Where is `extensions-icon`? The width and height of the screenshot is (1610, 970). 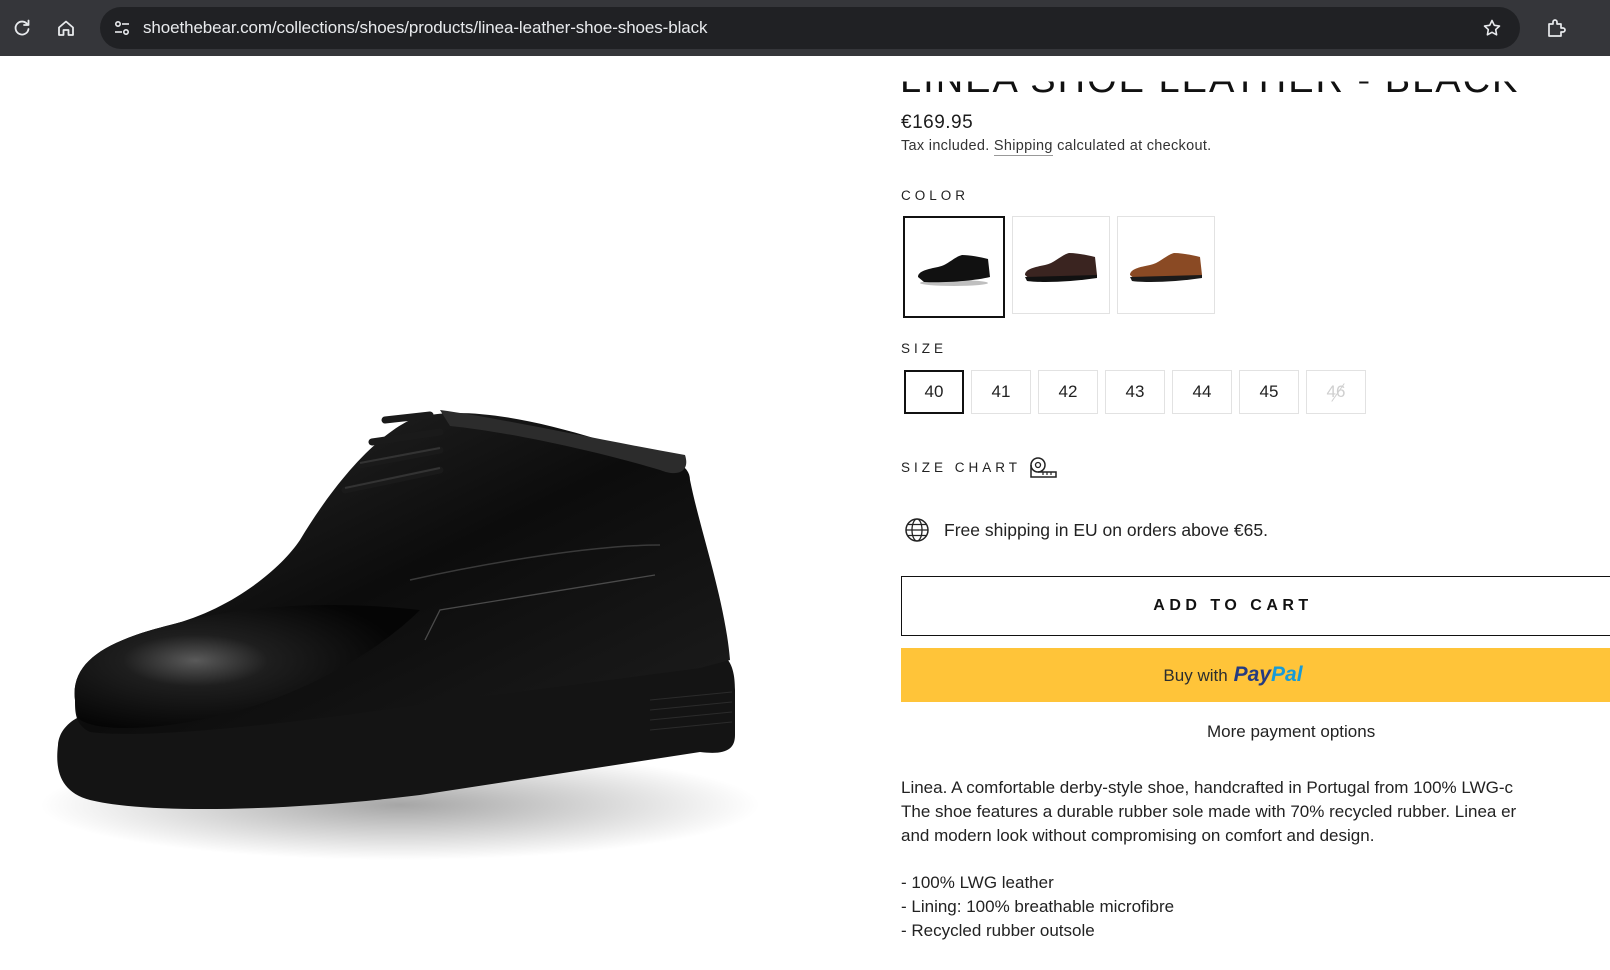 extensions-icon is located at coordinates (1556, 28).